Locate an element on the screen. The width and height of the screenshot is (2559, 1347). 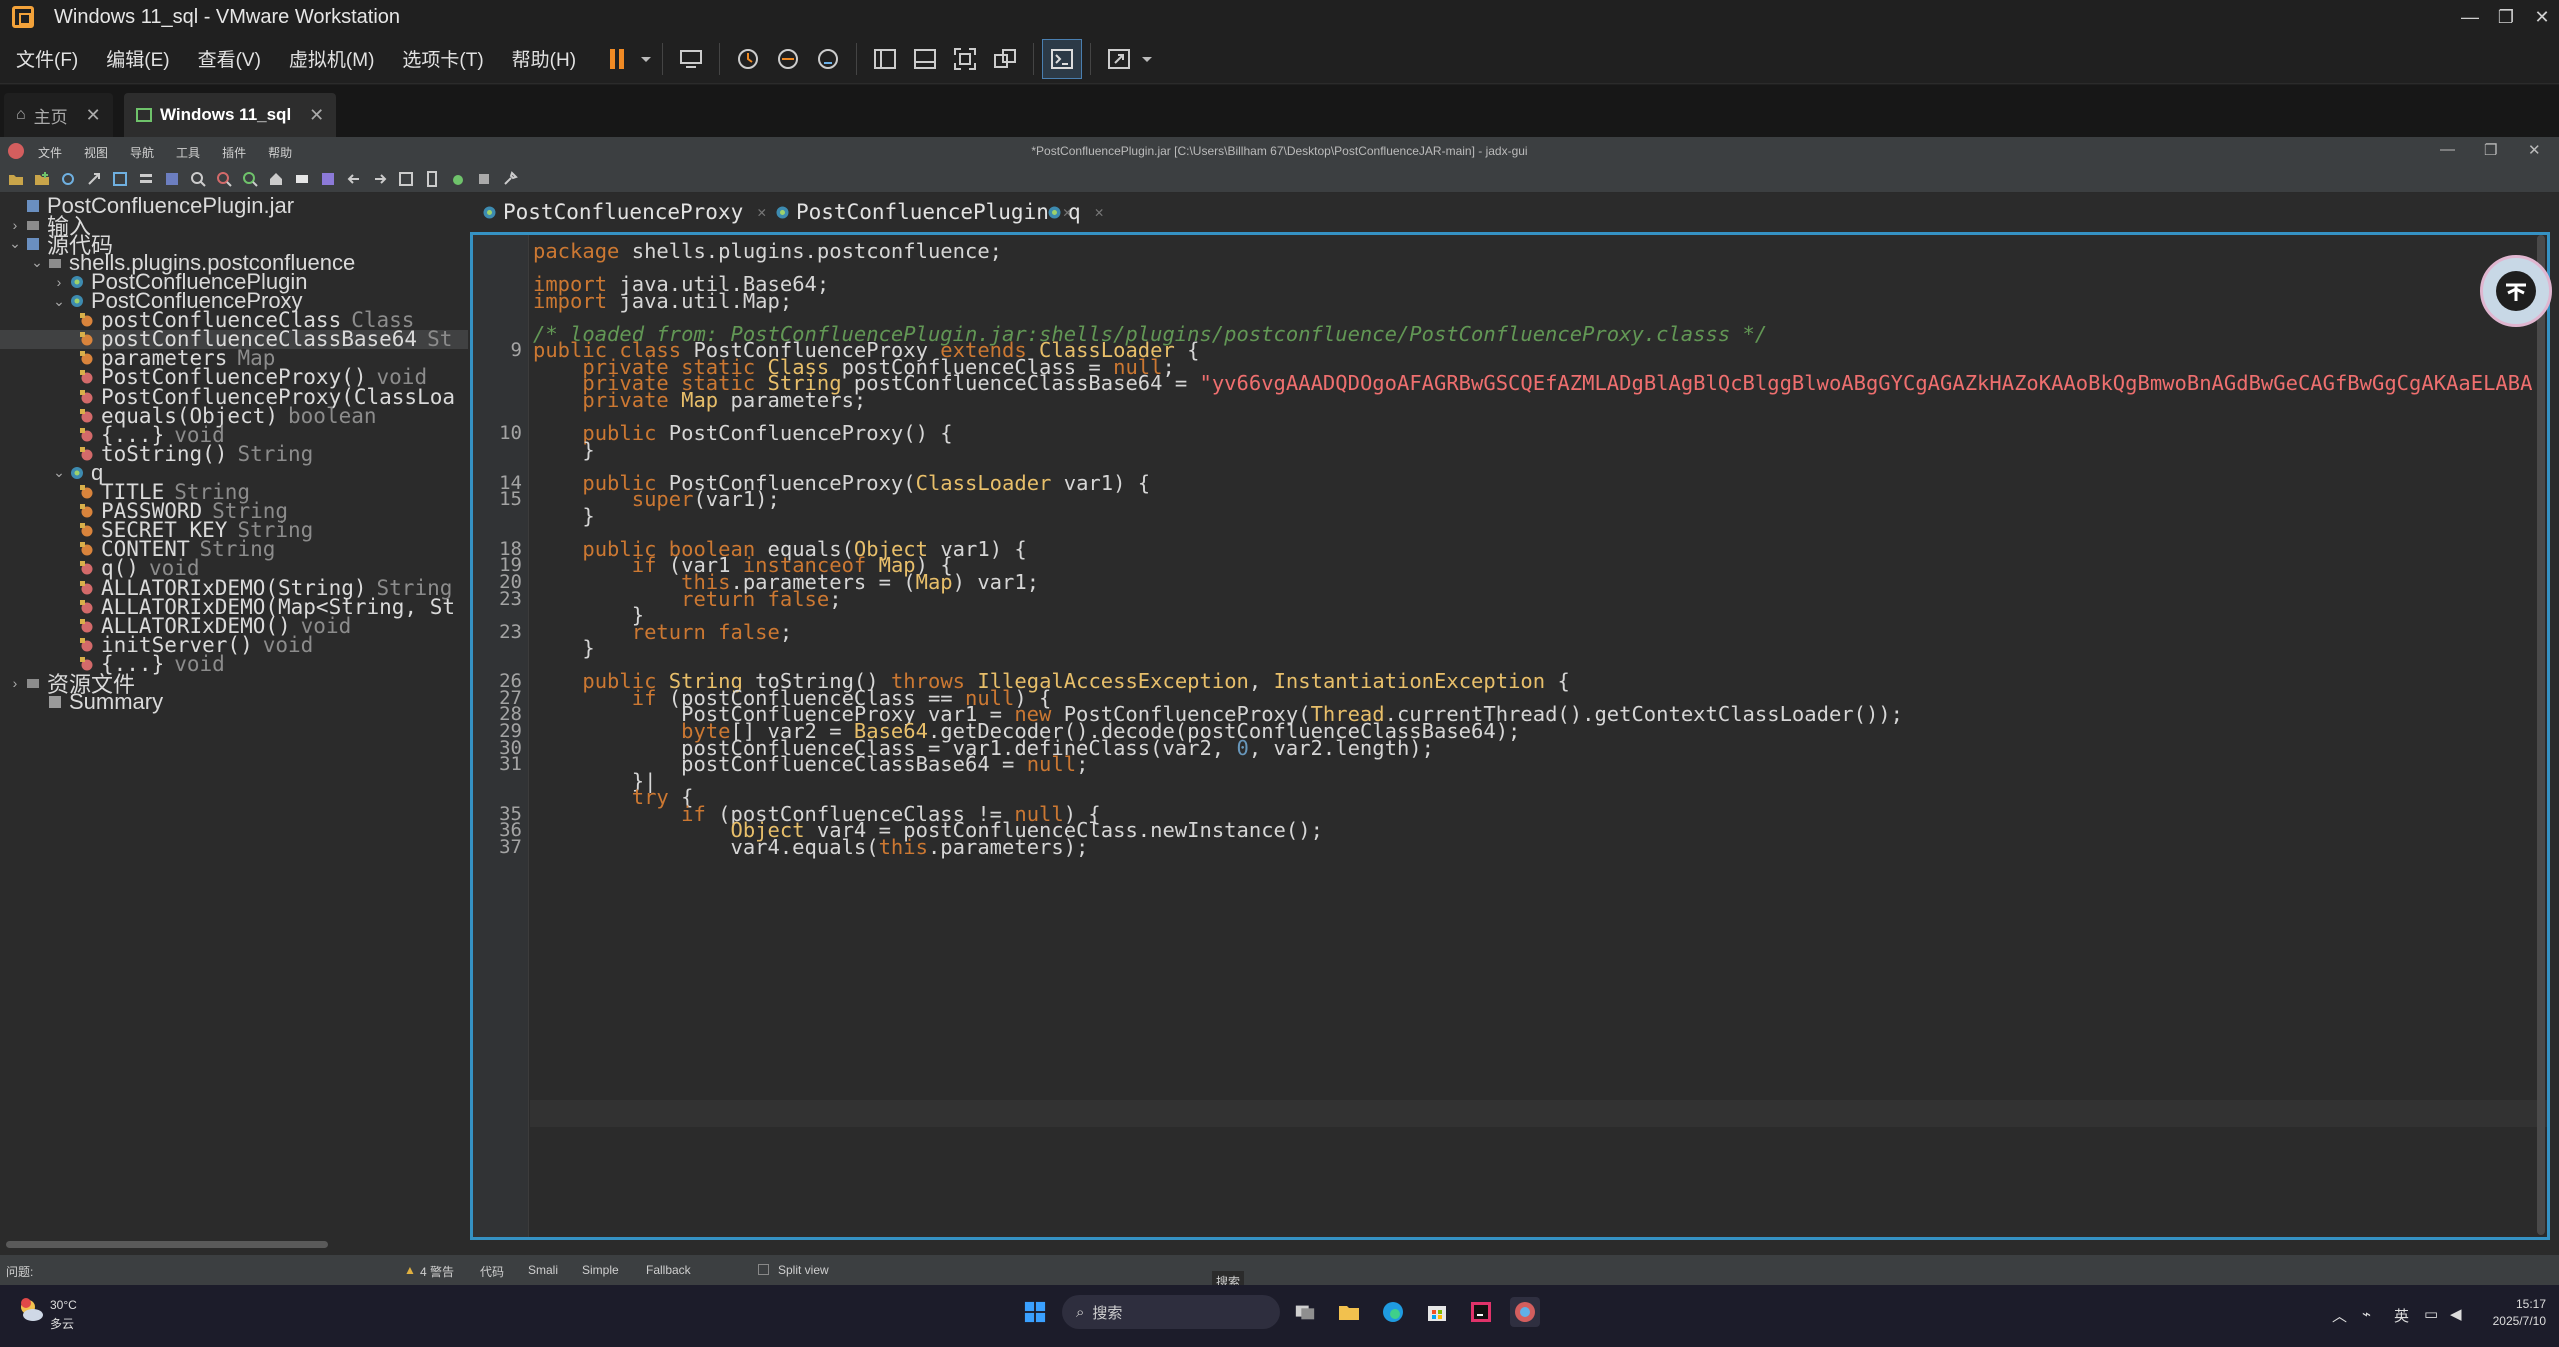
ime-indicator: 英 is located at coordinates (2401, 1315).